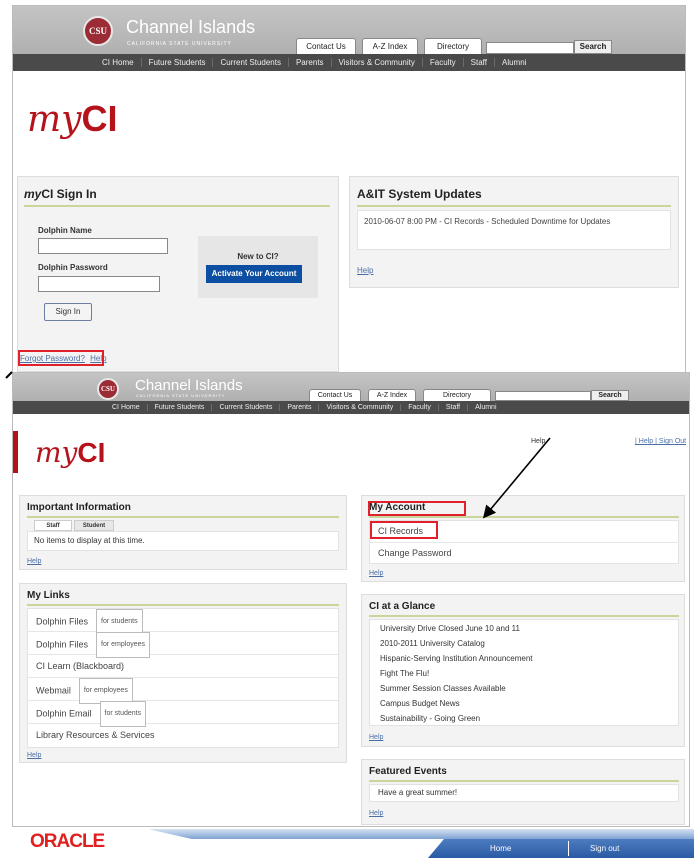 This screenshot has width=694, height=858. Describe the element at coordinates (278, 445) in the screenshot. I see `annotation-arrows` at that location.